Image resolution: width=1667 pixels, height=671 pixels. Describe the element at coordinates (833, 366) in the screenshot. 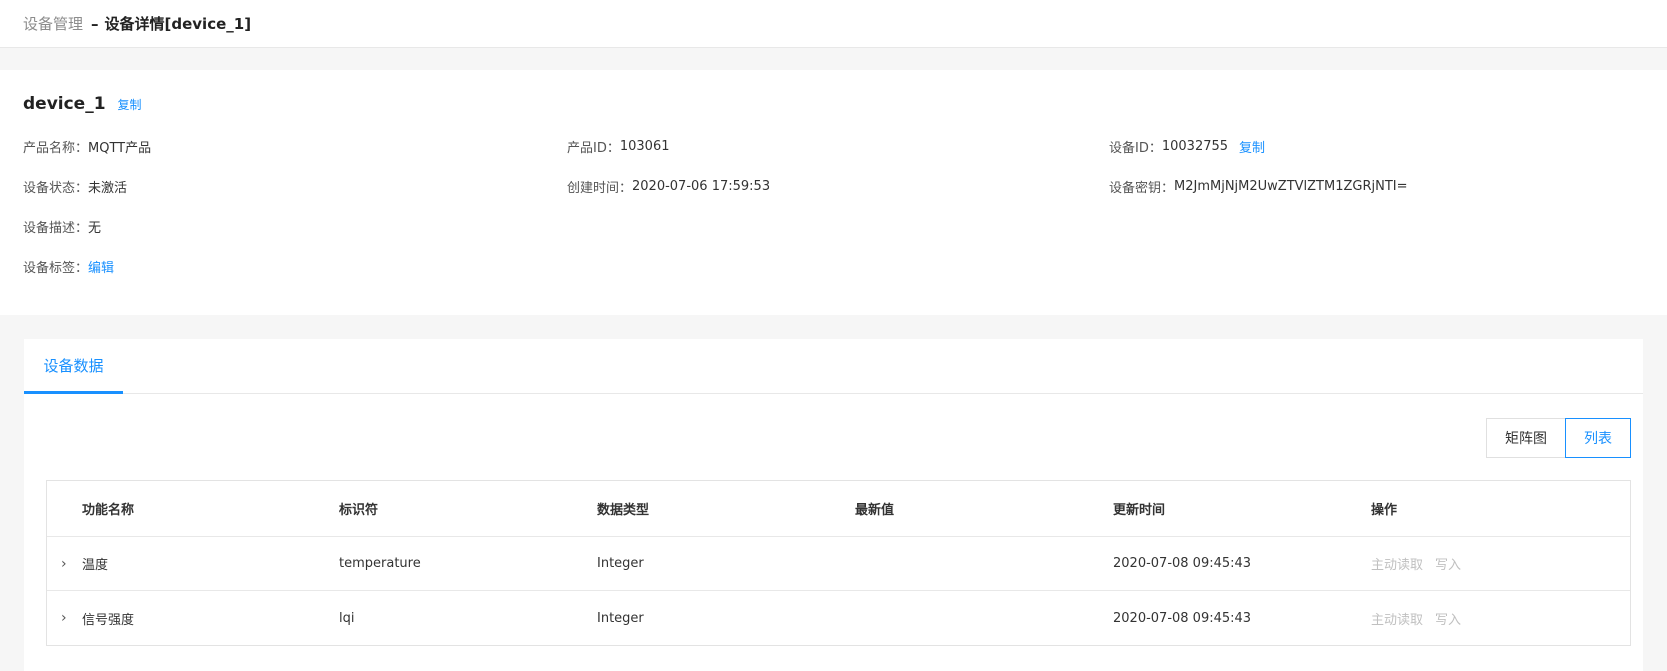

I see `tab-bar: 设备数据` at that location.